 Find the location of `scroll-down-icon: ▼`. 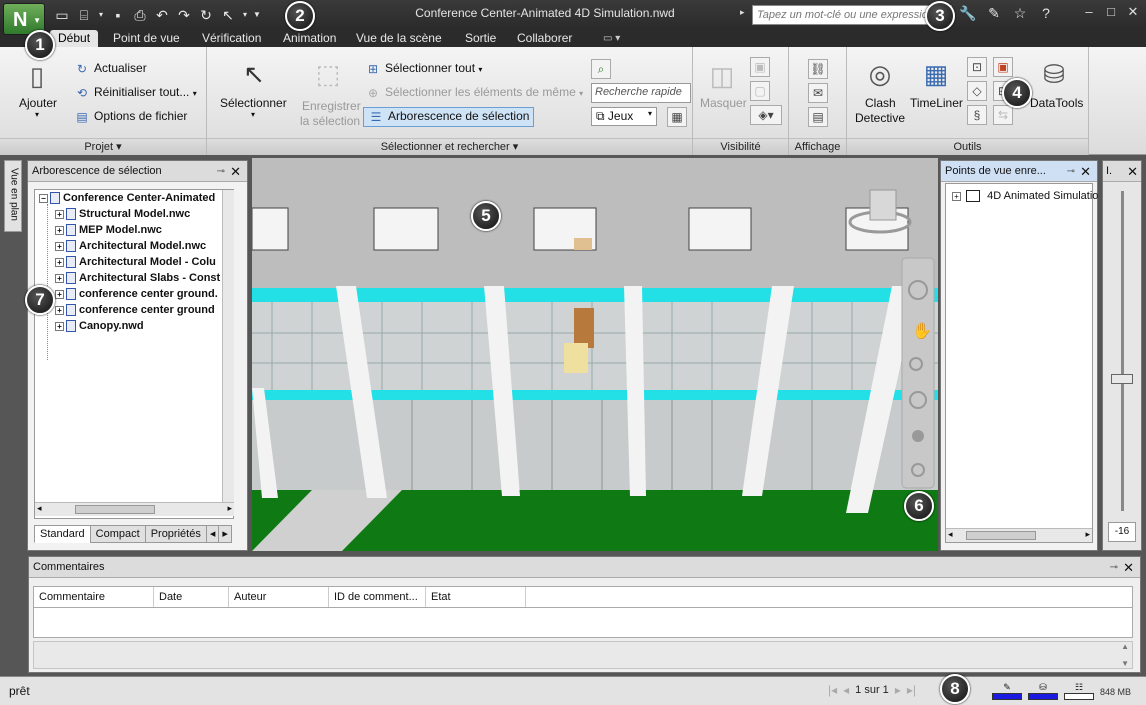

scroll-down-icon: ▼ is located at coordinates (1125, 663).